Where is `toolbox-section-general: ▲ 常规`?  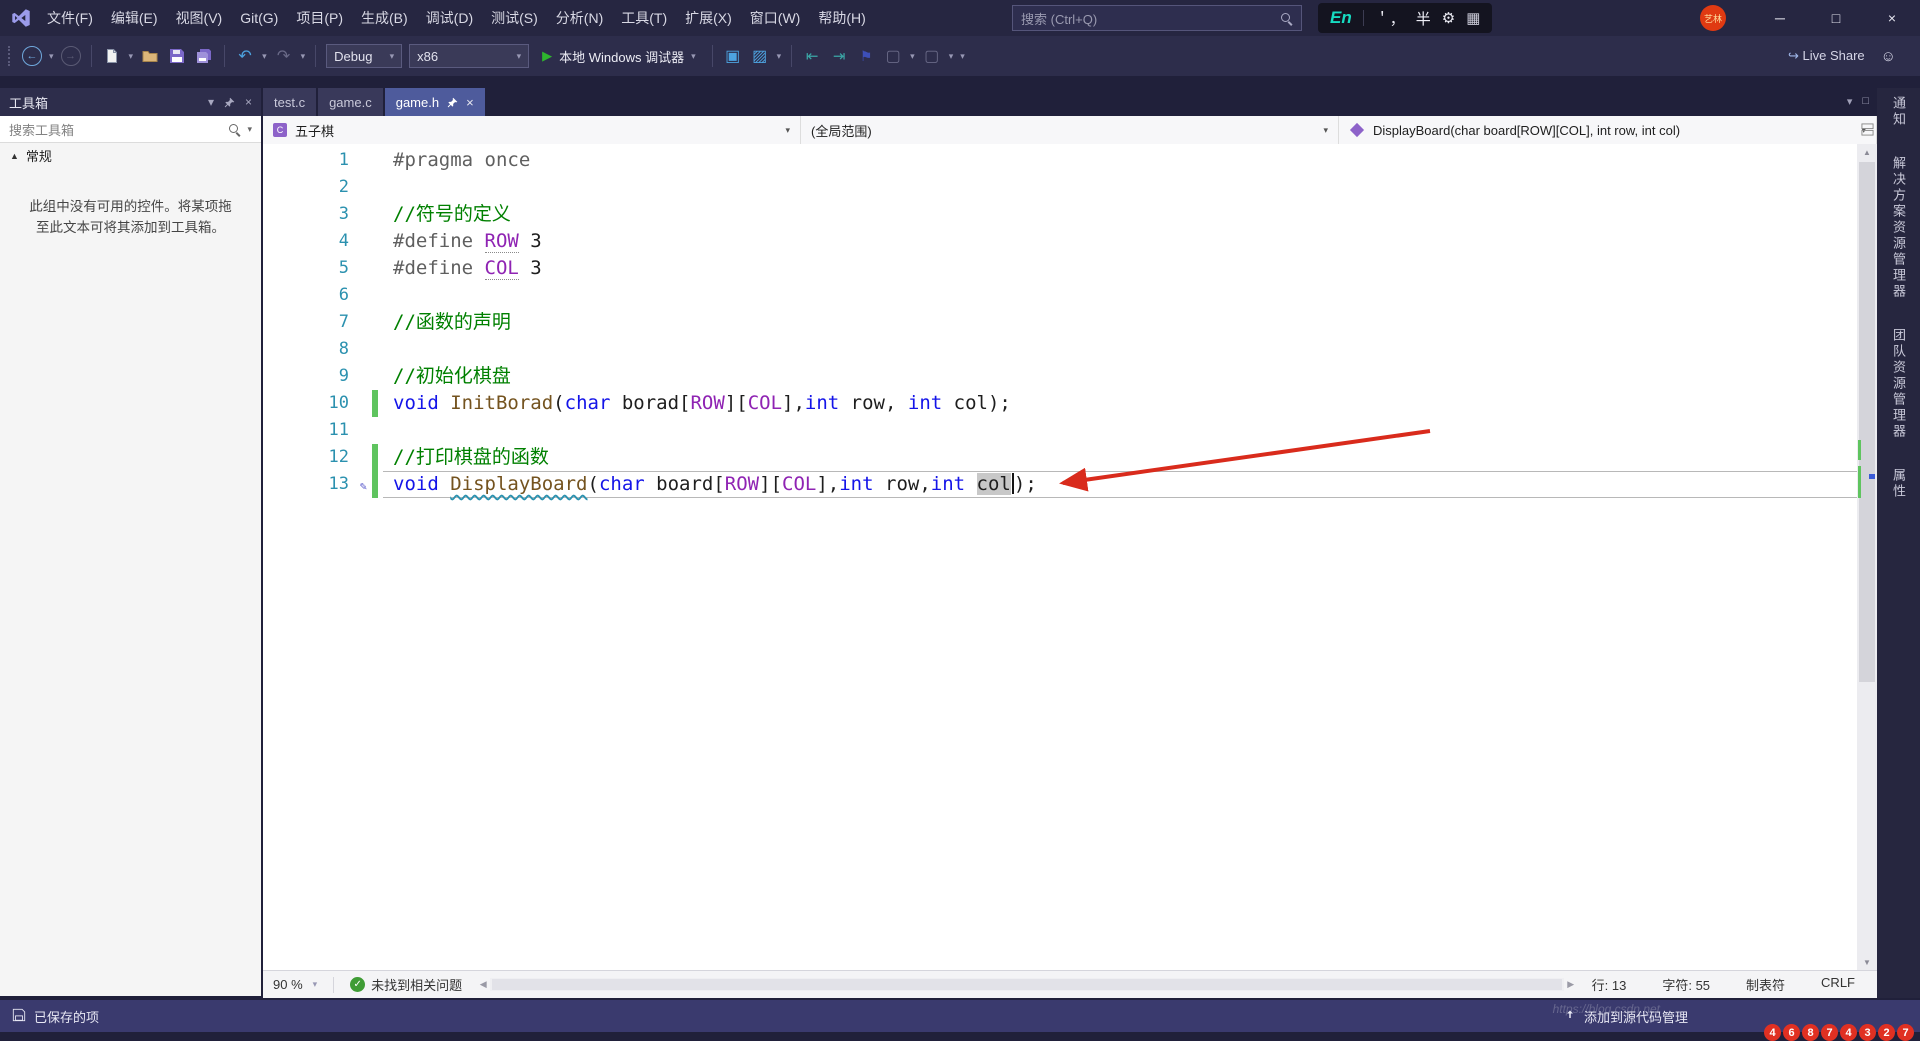 toolbox-section-general: ▲ 常规 is located at coordinates (130, 155).